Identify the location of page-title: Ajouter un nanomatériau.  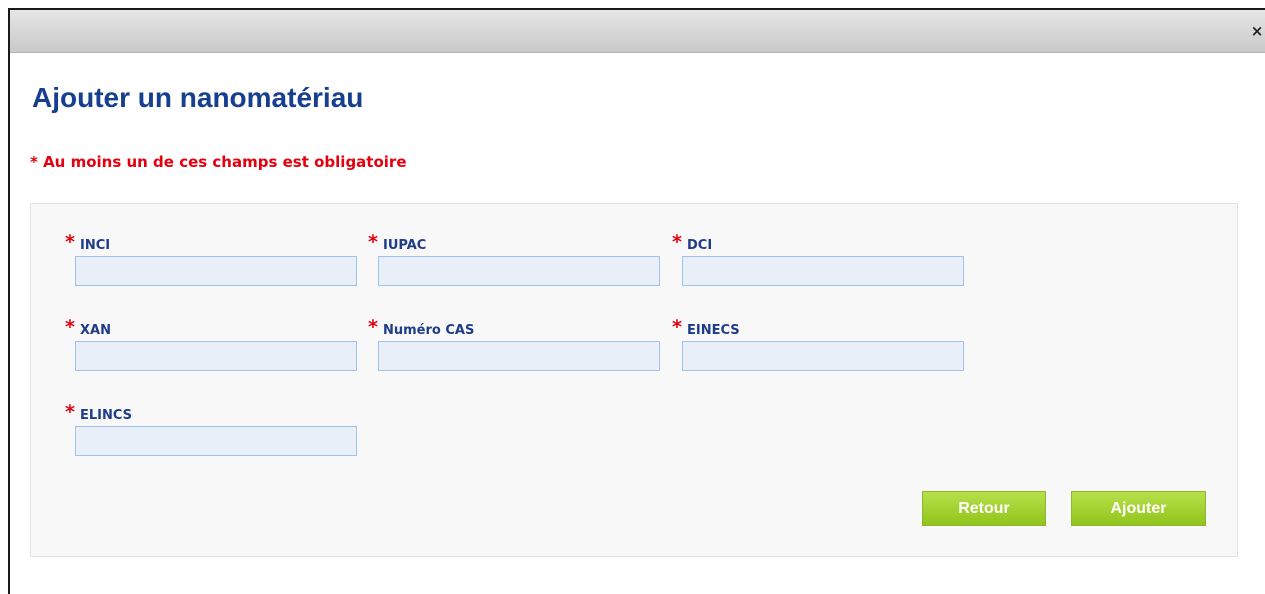
(198, 97).